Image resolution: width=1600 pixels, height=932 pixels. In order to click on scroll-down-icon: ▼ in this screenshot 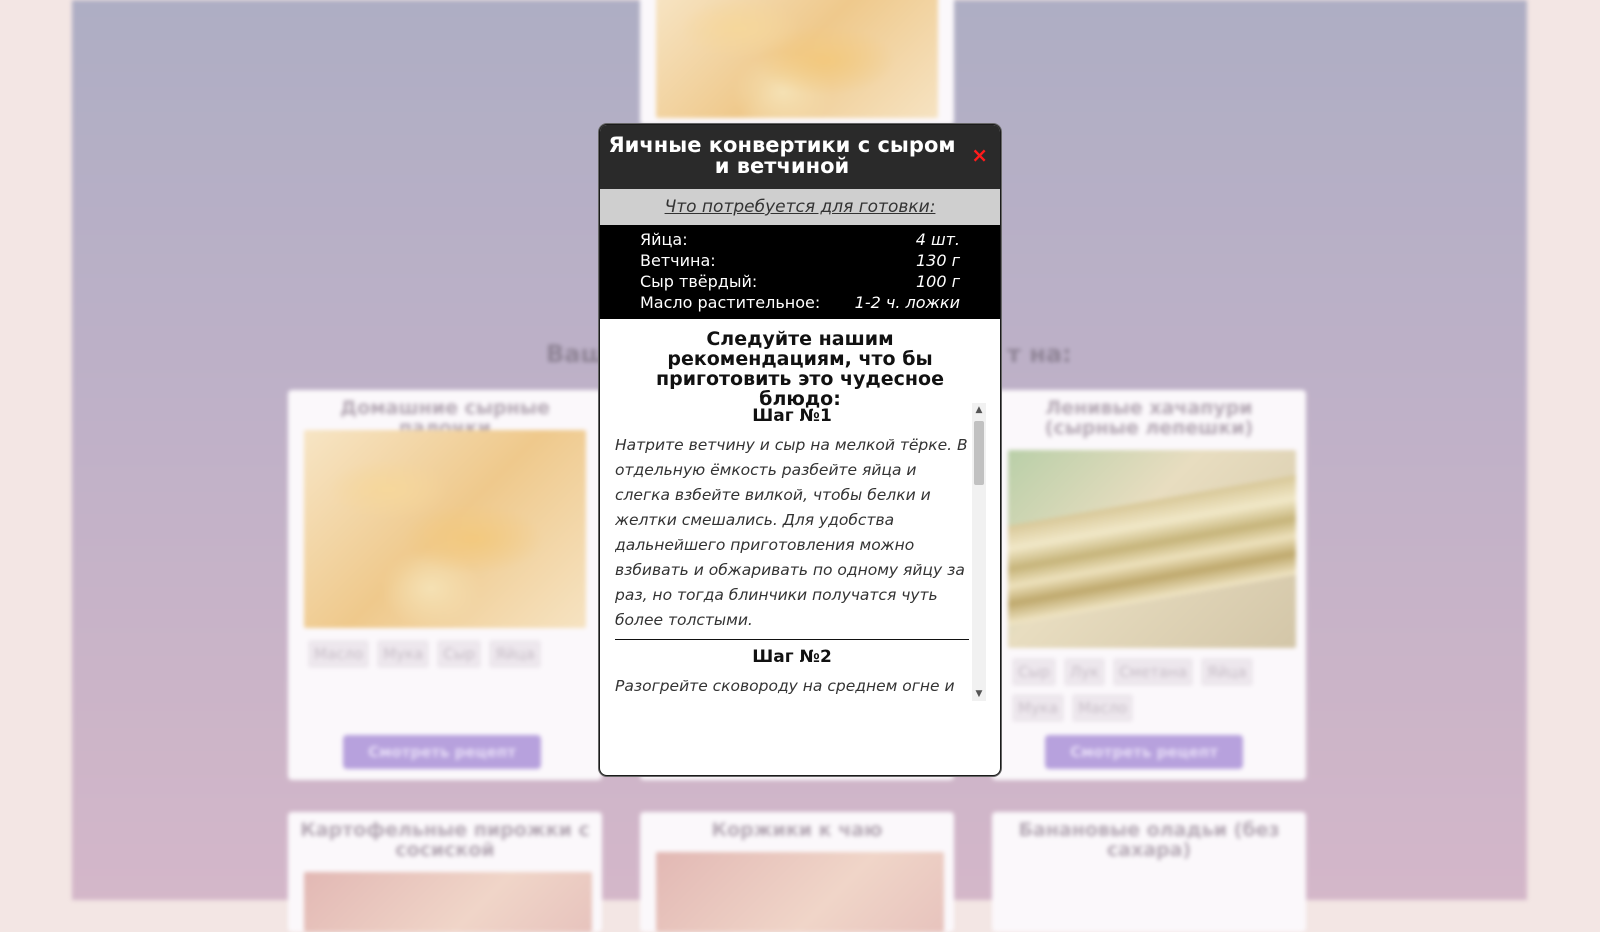, I will do `click(979, 694)`.